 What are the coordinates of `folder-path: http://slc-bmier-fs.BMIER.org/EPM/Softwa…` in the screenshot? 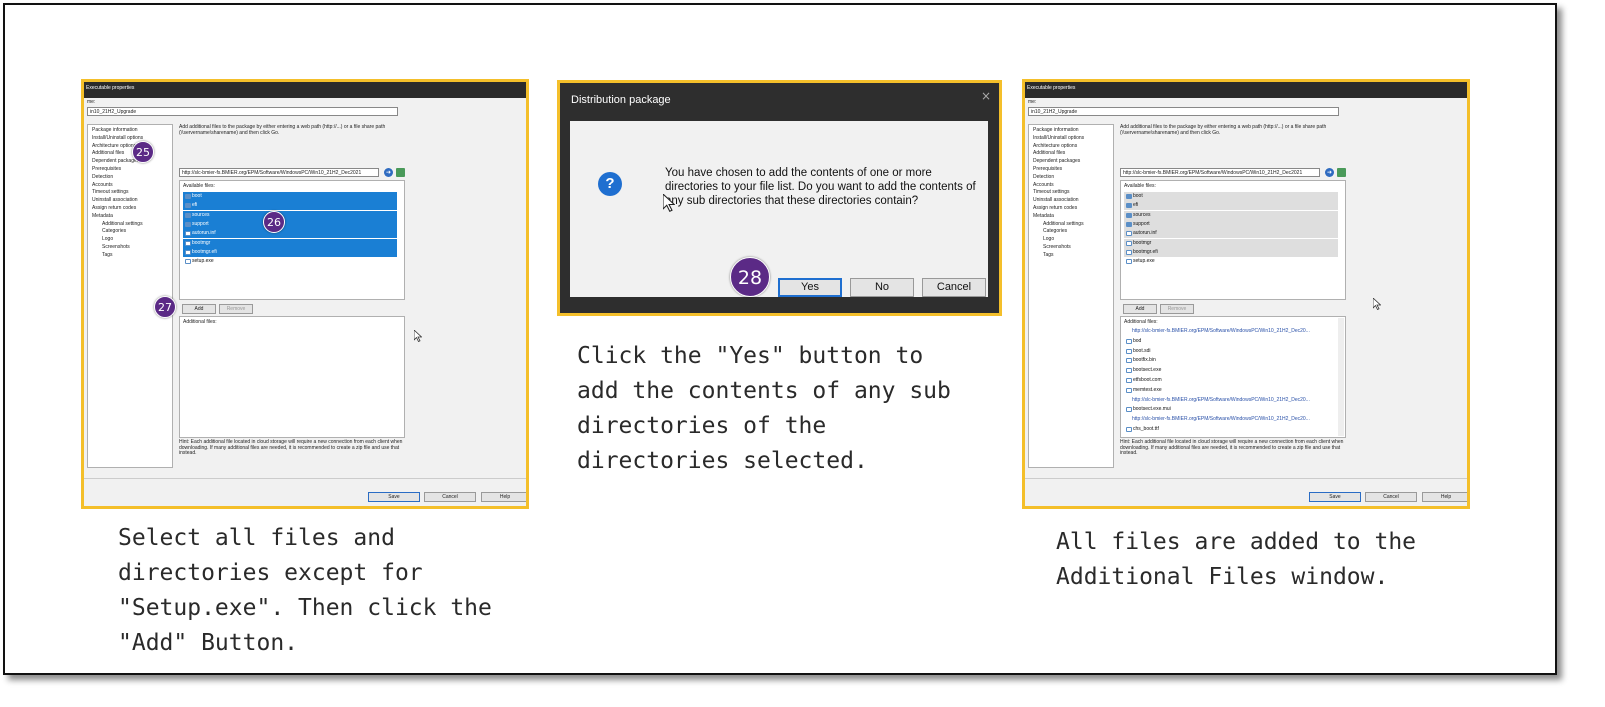 It's located at (1221, 399).